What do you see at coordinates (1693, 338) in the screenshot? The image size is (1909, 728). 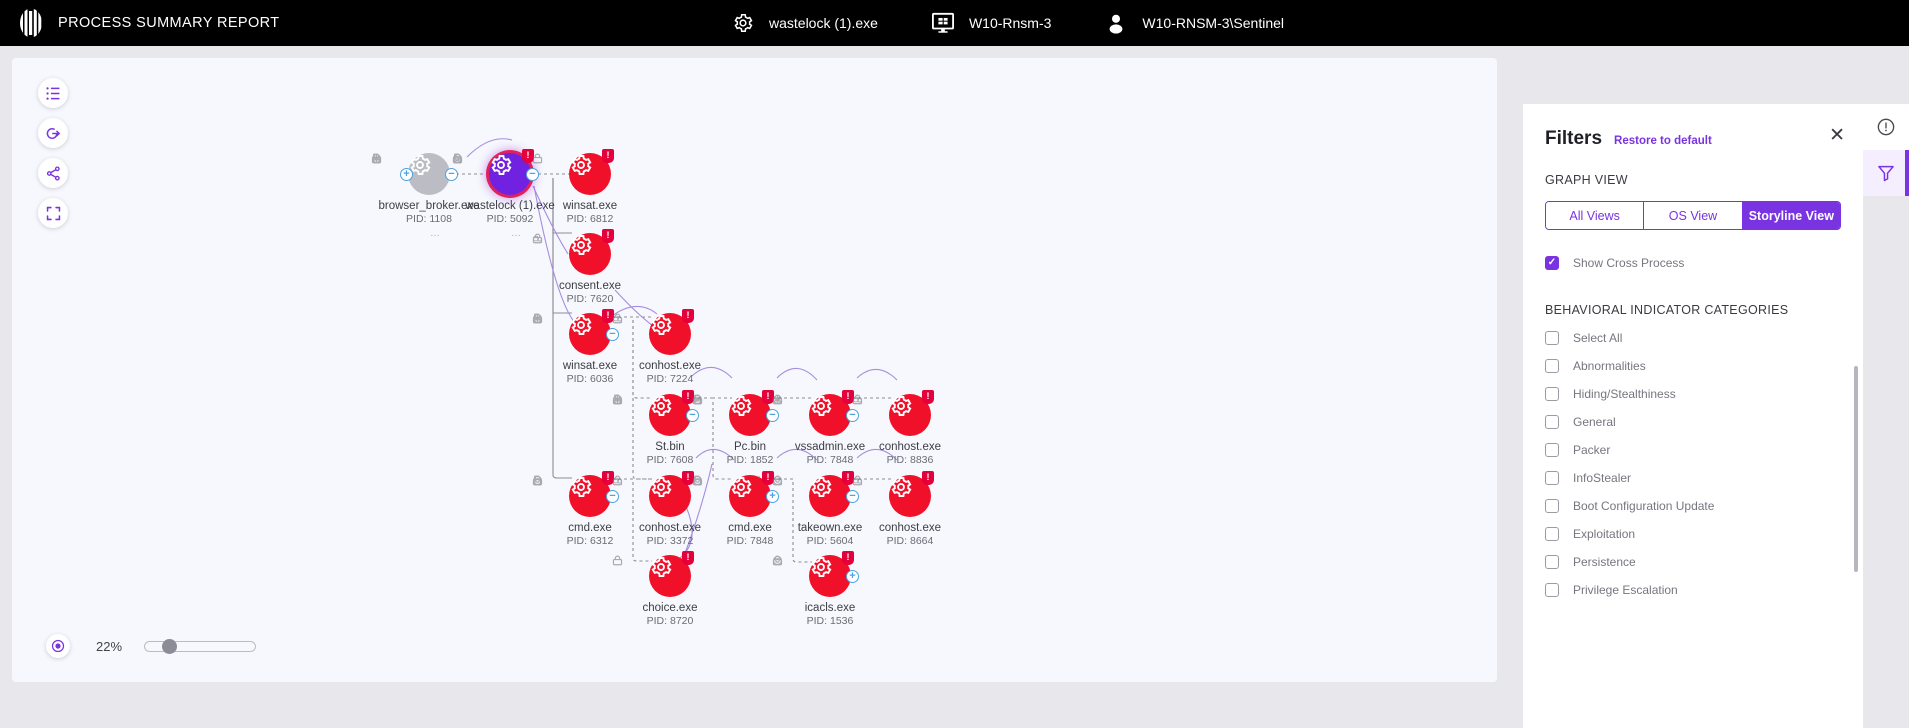 I see `category-row-select-all: Select All` at bounding box center [1693, 338].